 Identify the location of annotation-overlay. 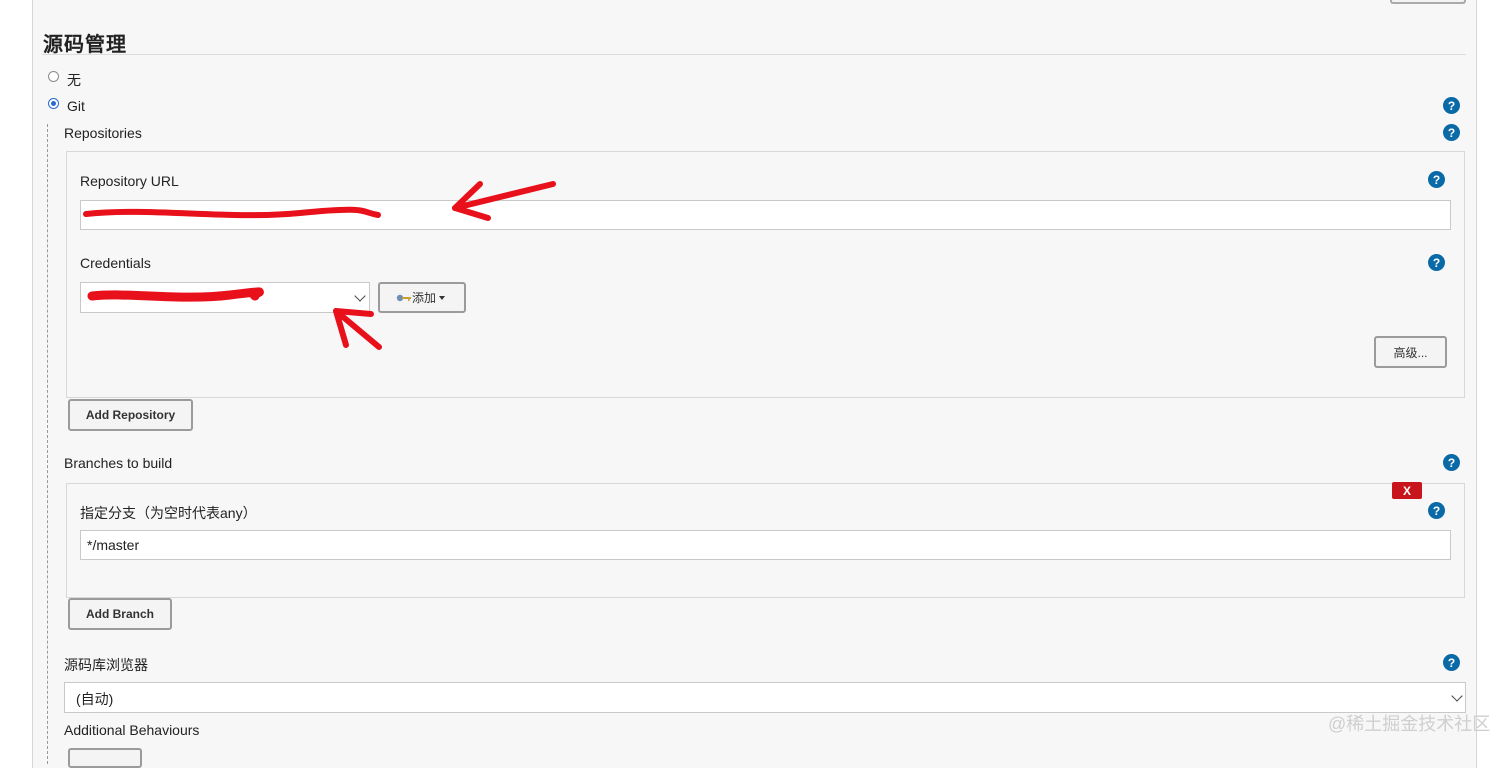
(319, 265).